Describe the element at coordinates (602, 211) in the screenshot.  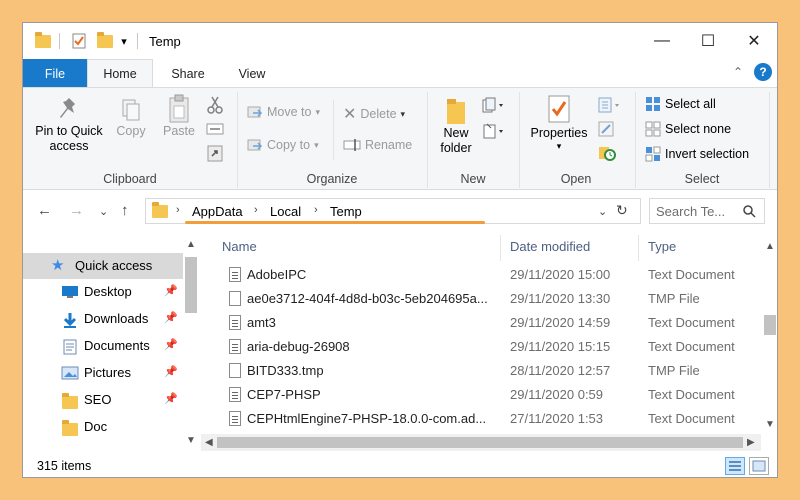
I see `address-history-chevron-icon: ⌄` at that location.